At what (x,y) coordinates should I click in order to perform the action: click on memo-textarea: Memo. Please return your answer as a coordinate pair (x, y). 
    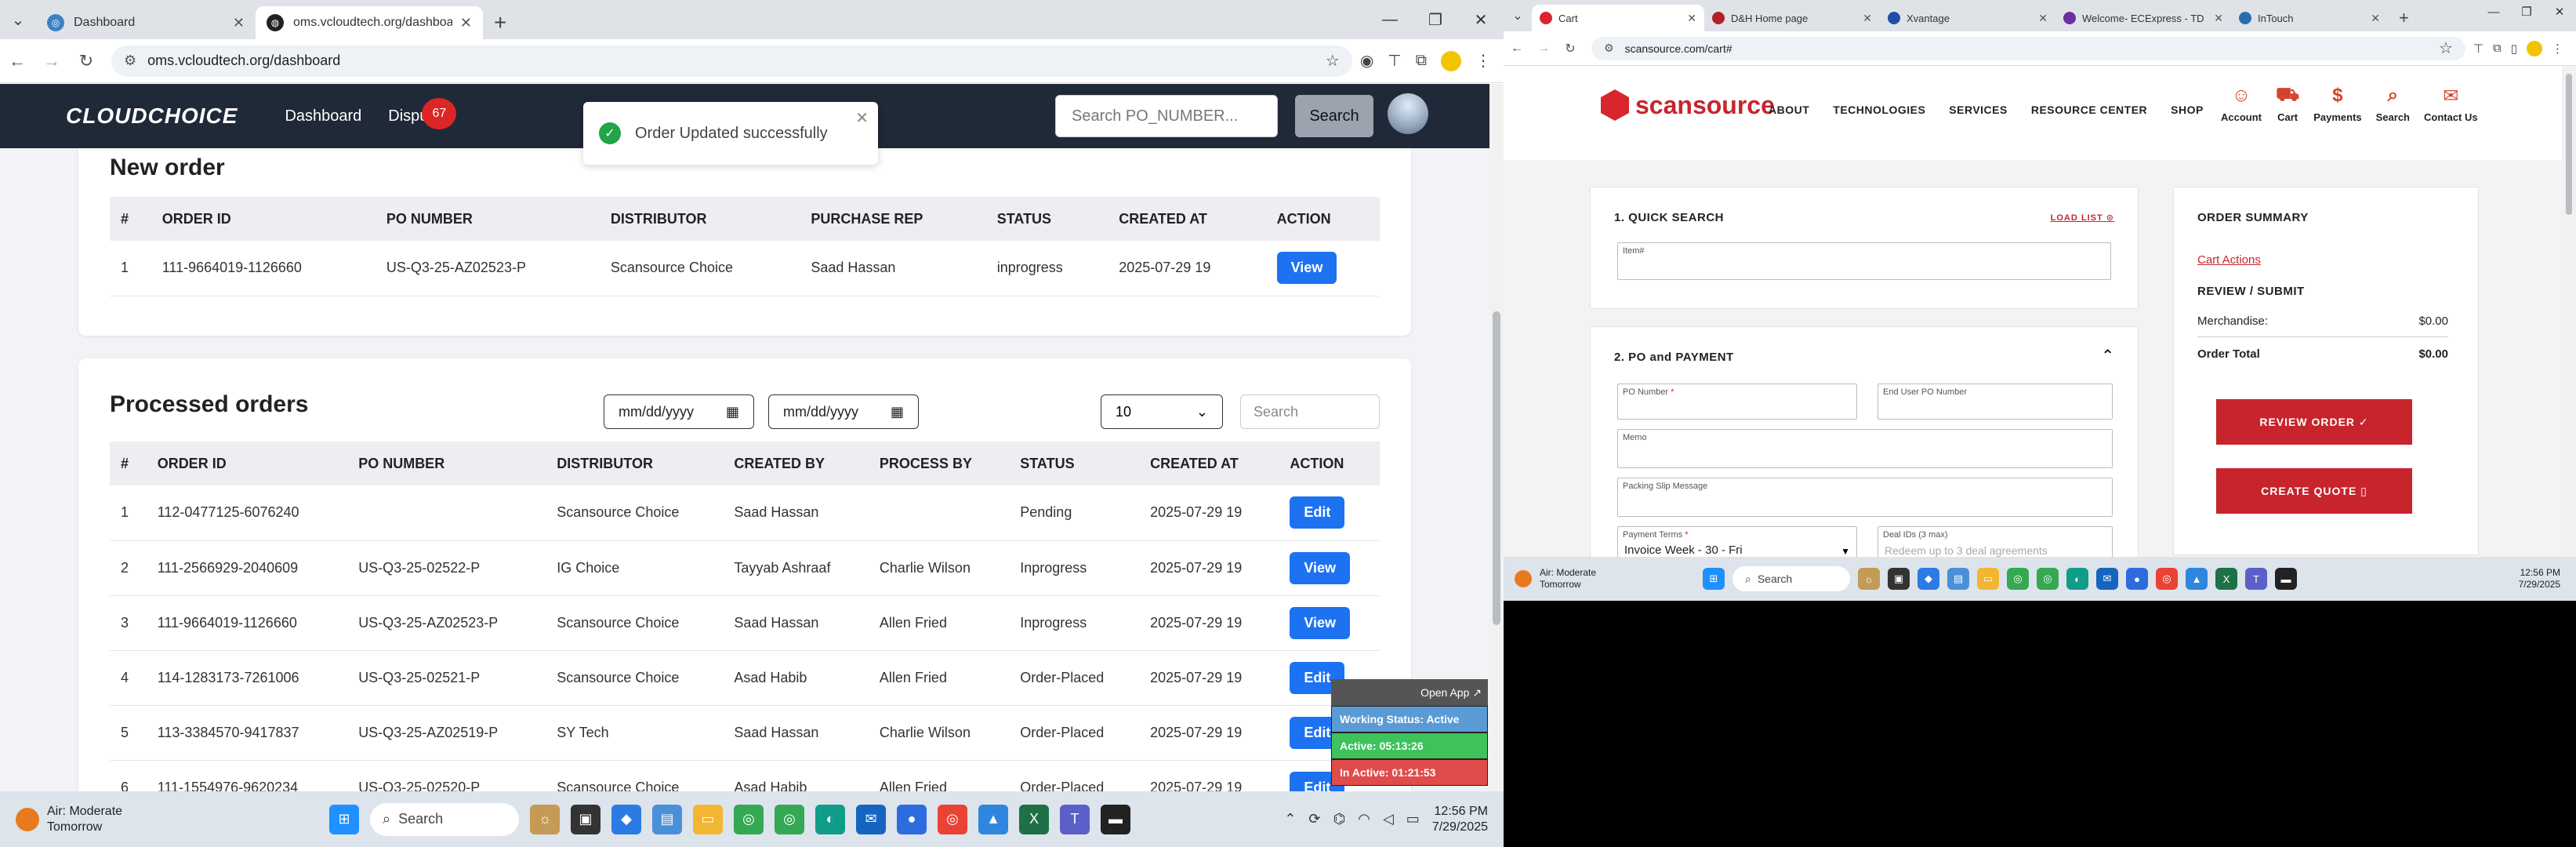
    Looking at the image, I should click on (1865, 448).